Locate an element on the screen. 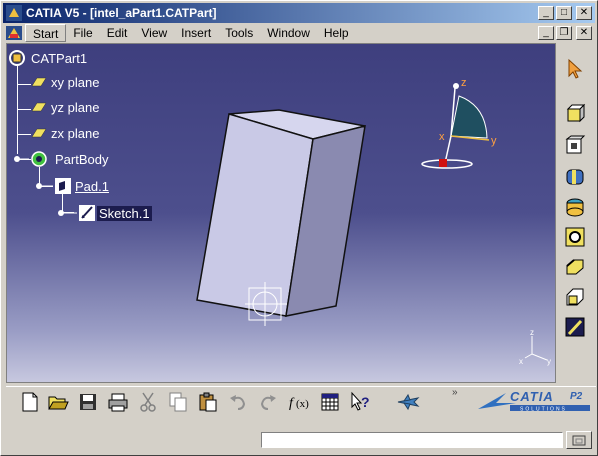 The height and width of the screenshot is (456, 598). pad-tool-icon is located at coordinates (576, 113).